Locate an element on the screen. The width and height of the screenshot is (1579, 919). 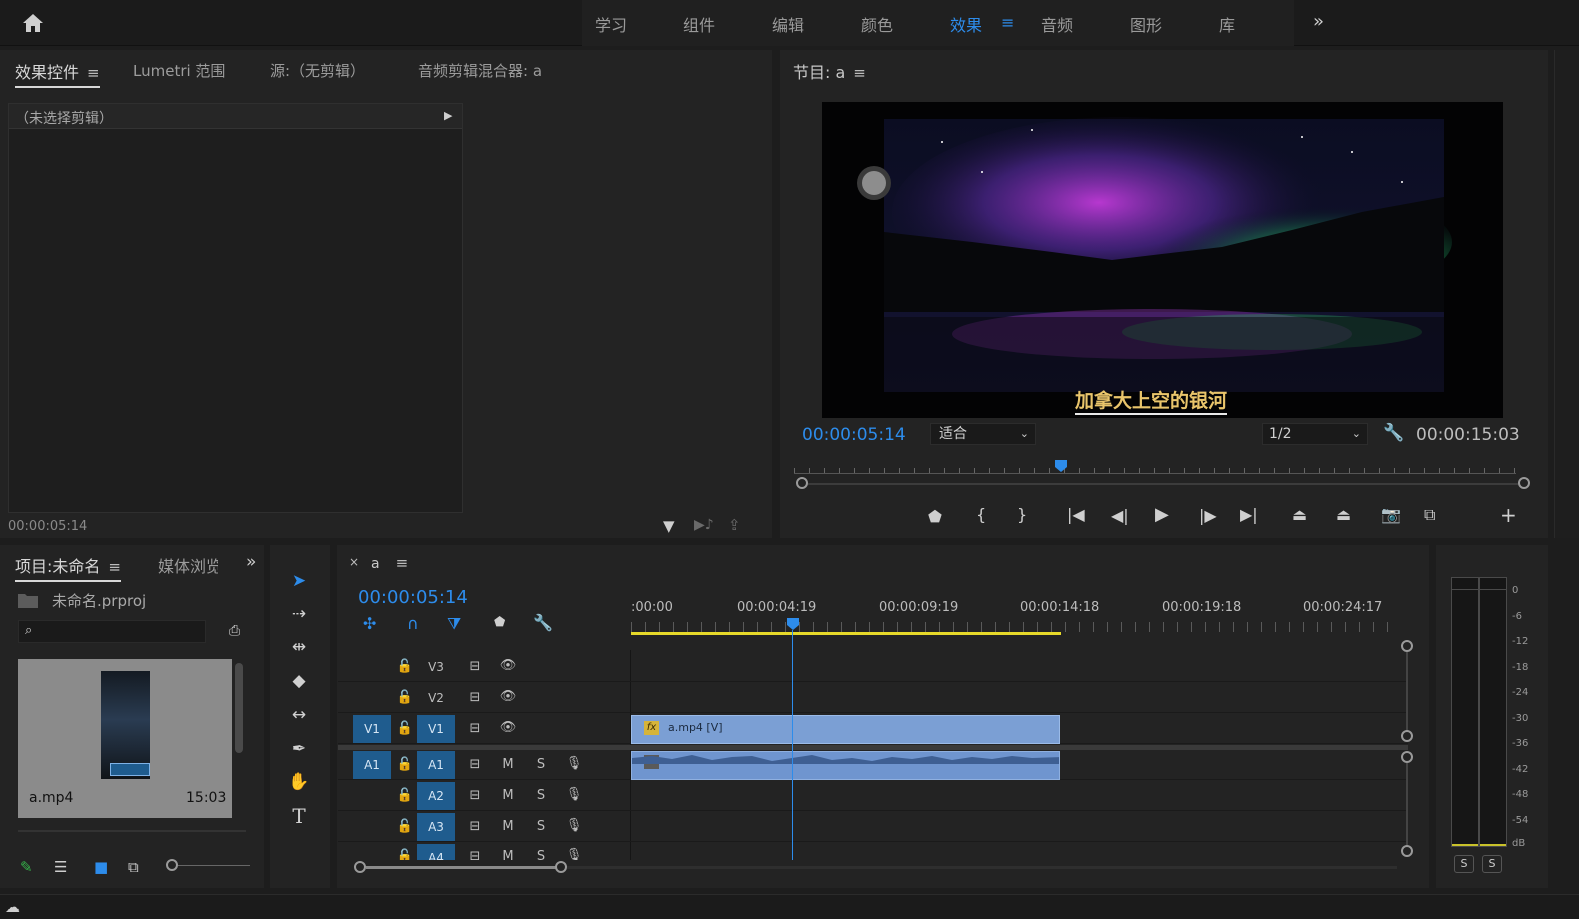
workspace-tab-editing: 编辑 is located at coordinates (788, 24).